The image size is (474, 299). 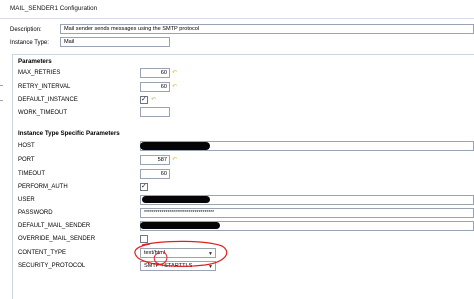 I want to click on red-annotation, so click(x=181, y=253).